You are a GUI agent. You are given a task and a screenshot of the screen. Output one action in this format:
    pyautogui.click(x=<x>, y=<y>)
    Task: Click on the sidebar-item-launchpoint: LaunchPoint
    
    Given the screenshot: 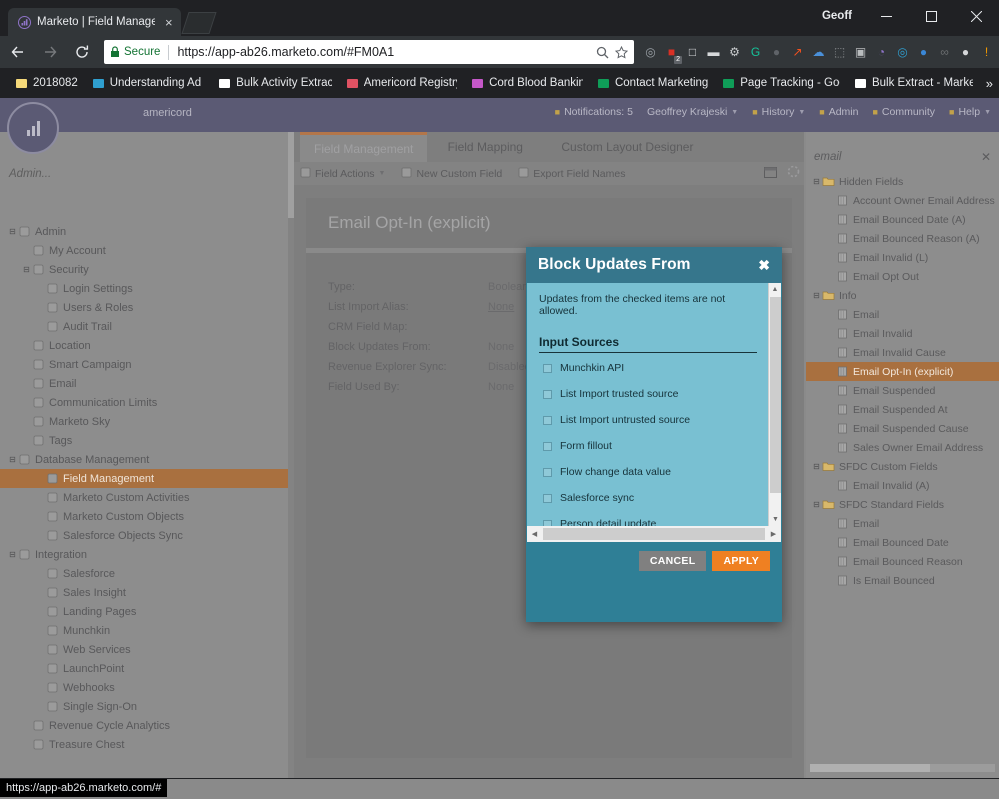 What is the action you would take?
    pyautogui.click(x=147, y=668)
    